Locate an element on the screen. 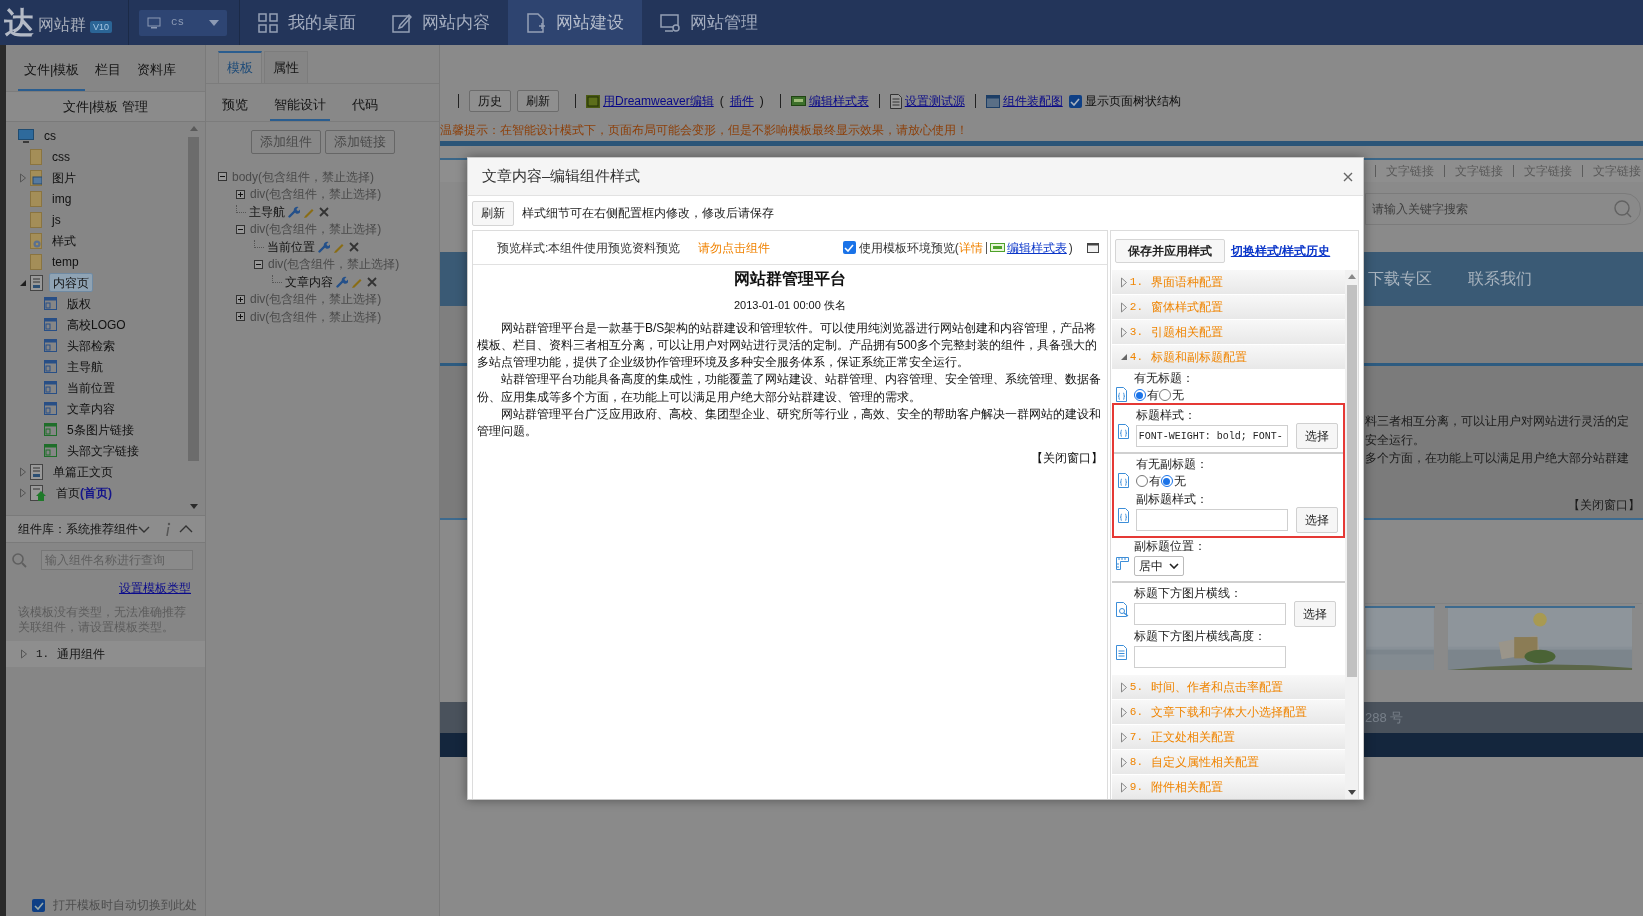 Image resolution: width=1643 pixels, height=916 pixels. toolbar-link: 编辑样式表 is located at coordinates (838, 101).